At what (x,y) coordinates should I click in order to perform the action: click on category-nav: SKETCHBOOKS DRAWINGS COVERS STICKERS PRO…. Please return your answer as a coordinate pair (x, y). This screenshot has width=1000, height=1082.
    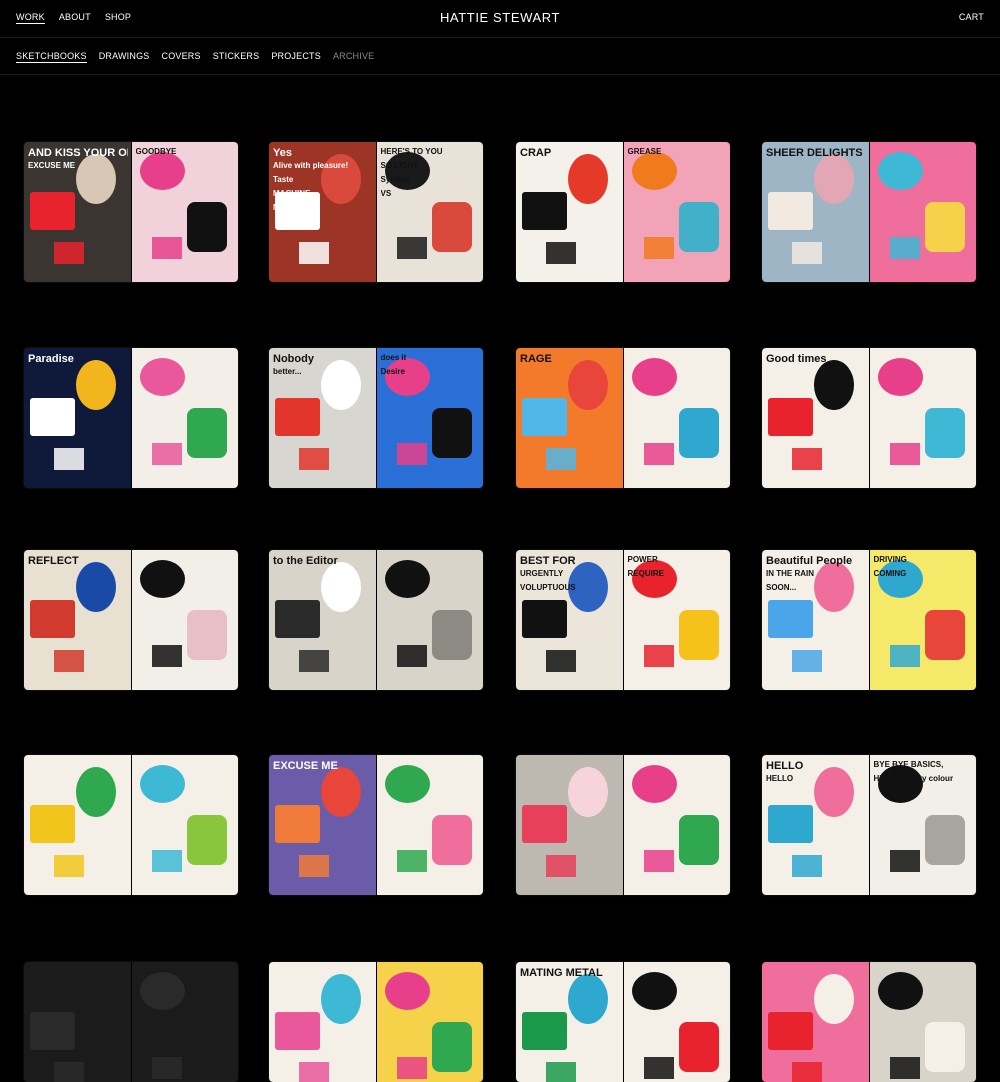
    Looking at the image, I should click on (195, 57).